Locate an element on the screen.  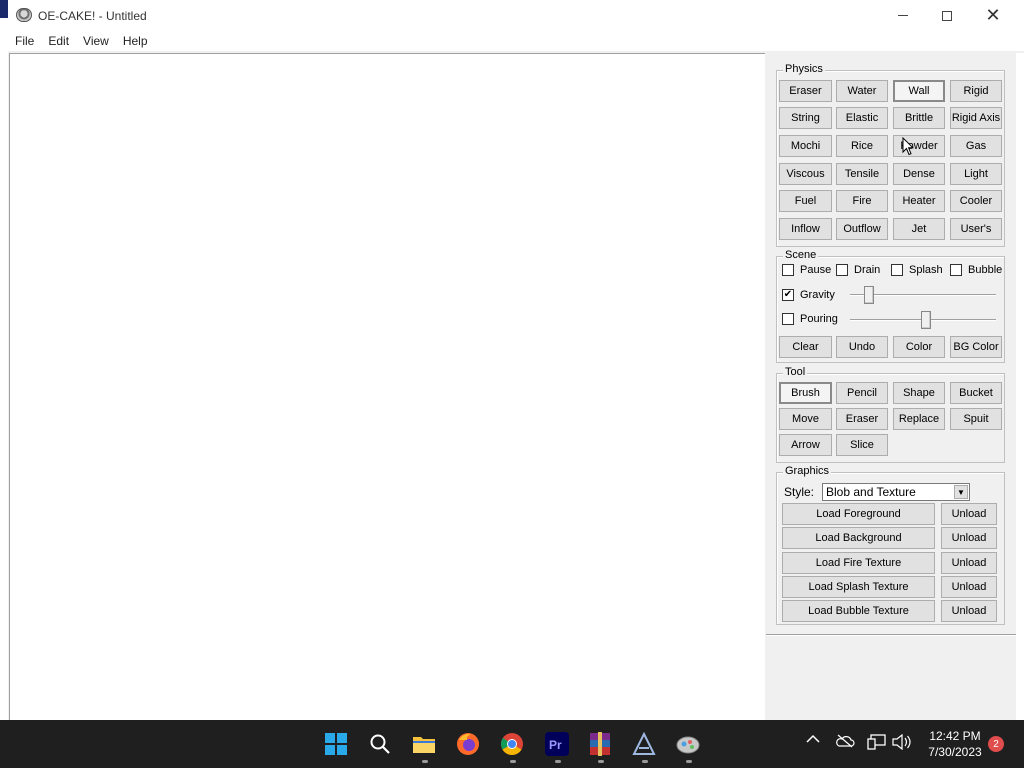
pouring-checkbox: Pouring is located at coordinates (810, 319).